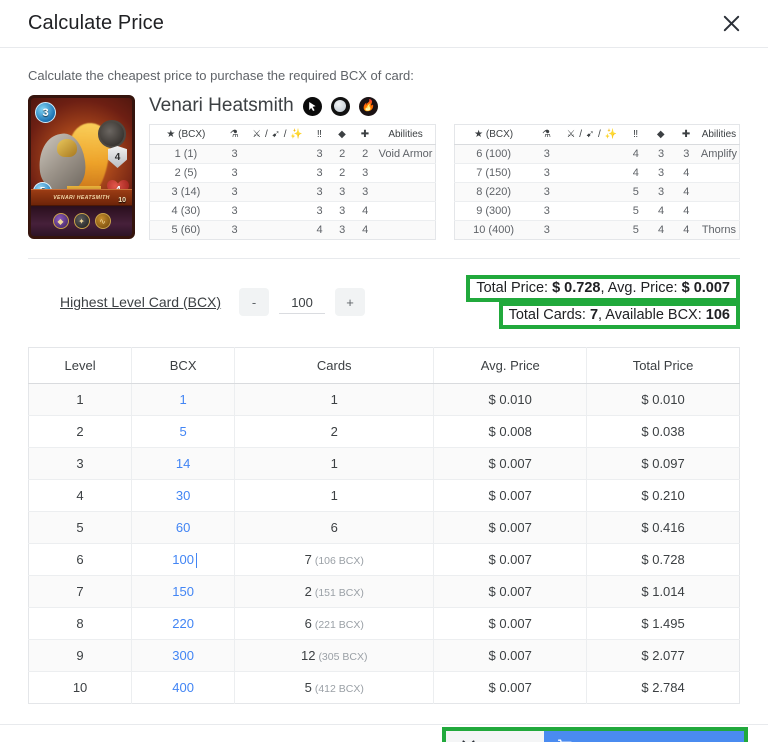  I want to click on stats-col-bcx: ★ (BCX), so click(493, 134).